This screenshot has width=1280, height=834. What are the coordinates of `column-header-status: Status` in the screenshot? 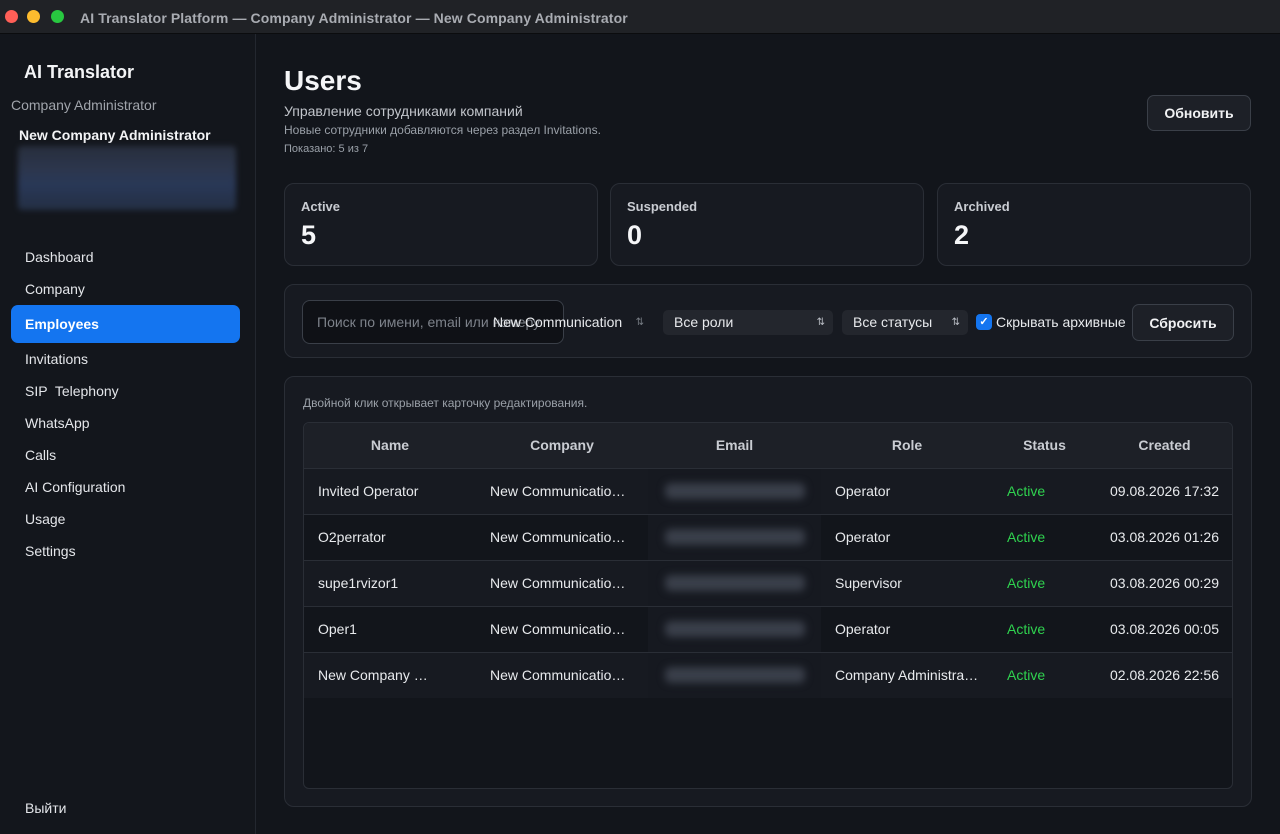 It's located at (1044, 445).